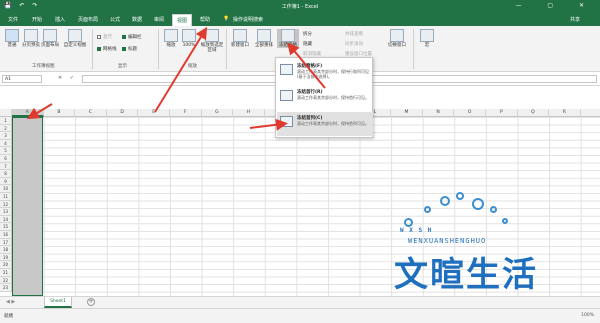 The image size is (600, 323). What do you see at coordinates (354, 34) in the screenshot?
I see `view-side-by-side-button: 并排查看` at bounding box center [354, 34].